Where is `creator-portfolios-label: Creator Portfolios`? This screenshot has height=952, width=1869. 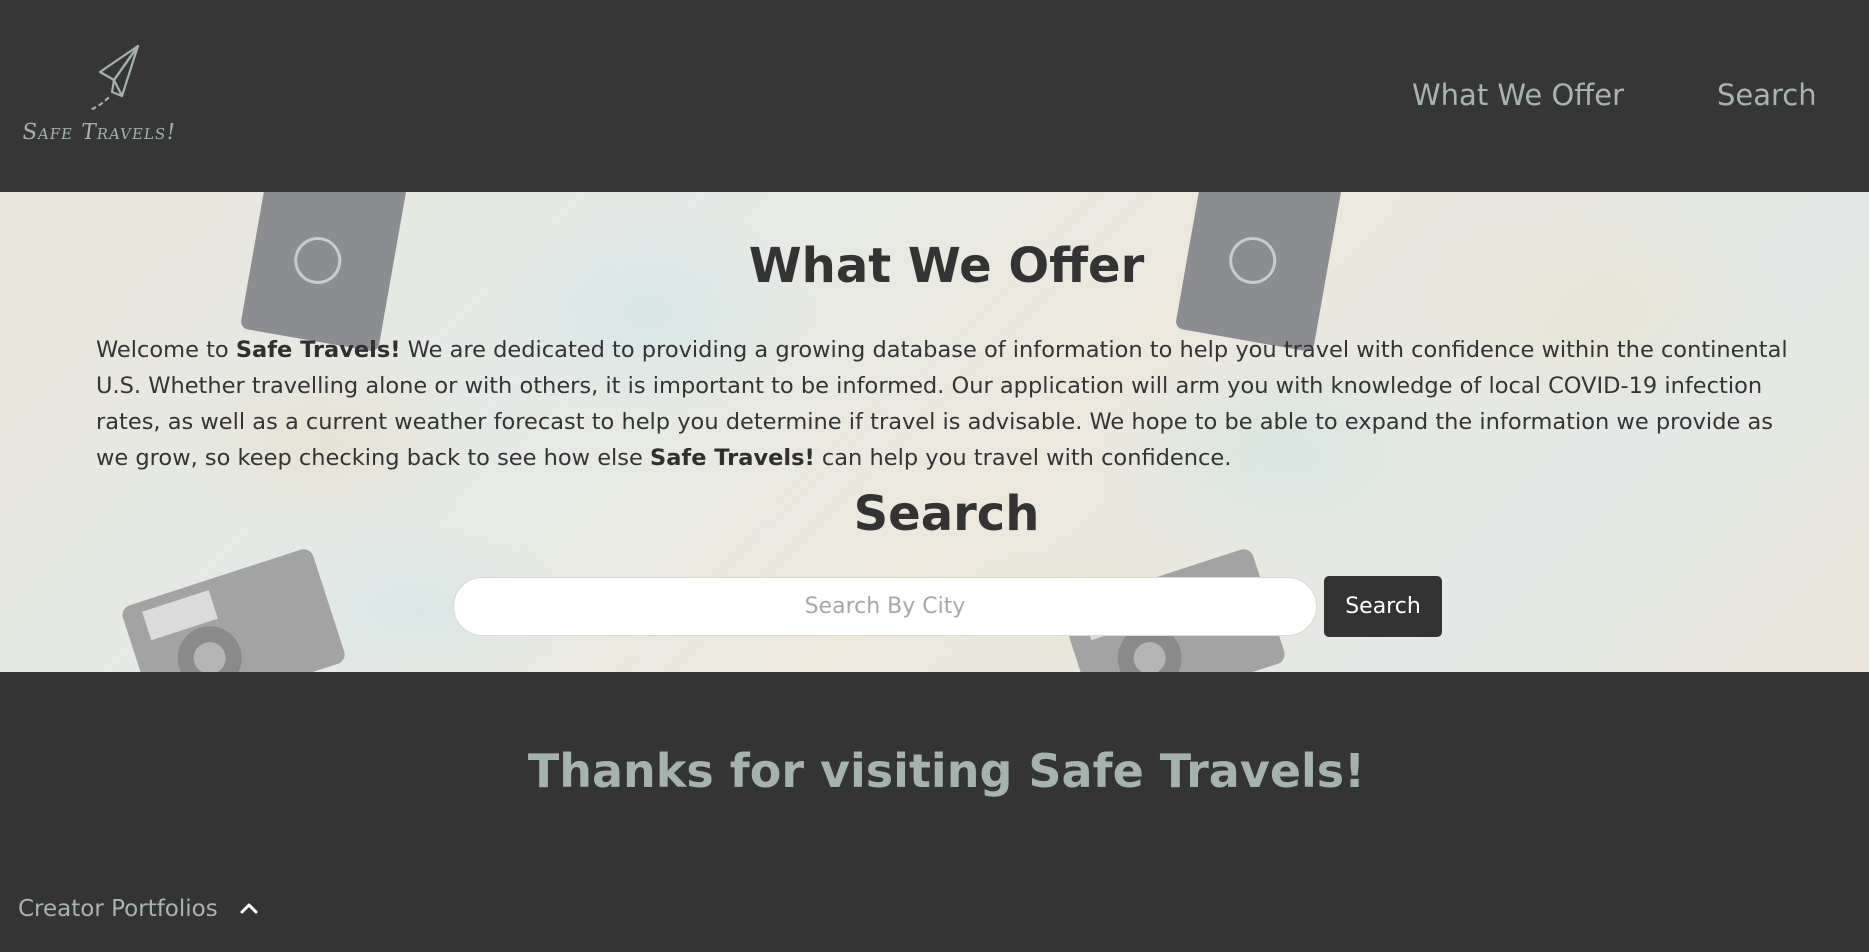 creator-portfolios-label: Creator Portfolios is located at coordinates (118, 909).